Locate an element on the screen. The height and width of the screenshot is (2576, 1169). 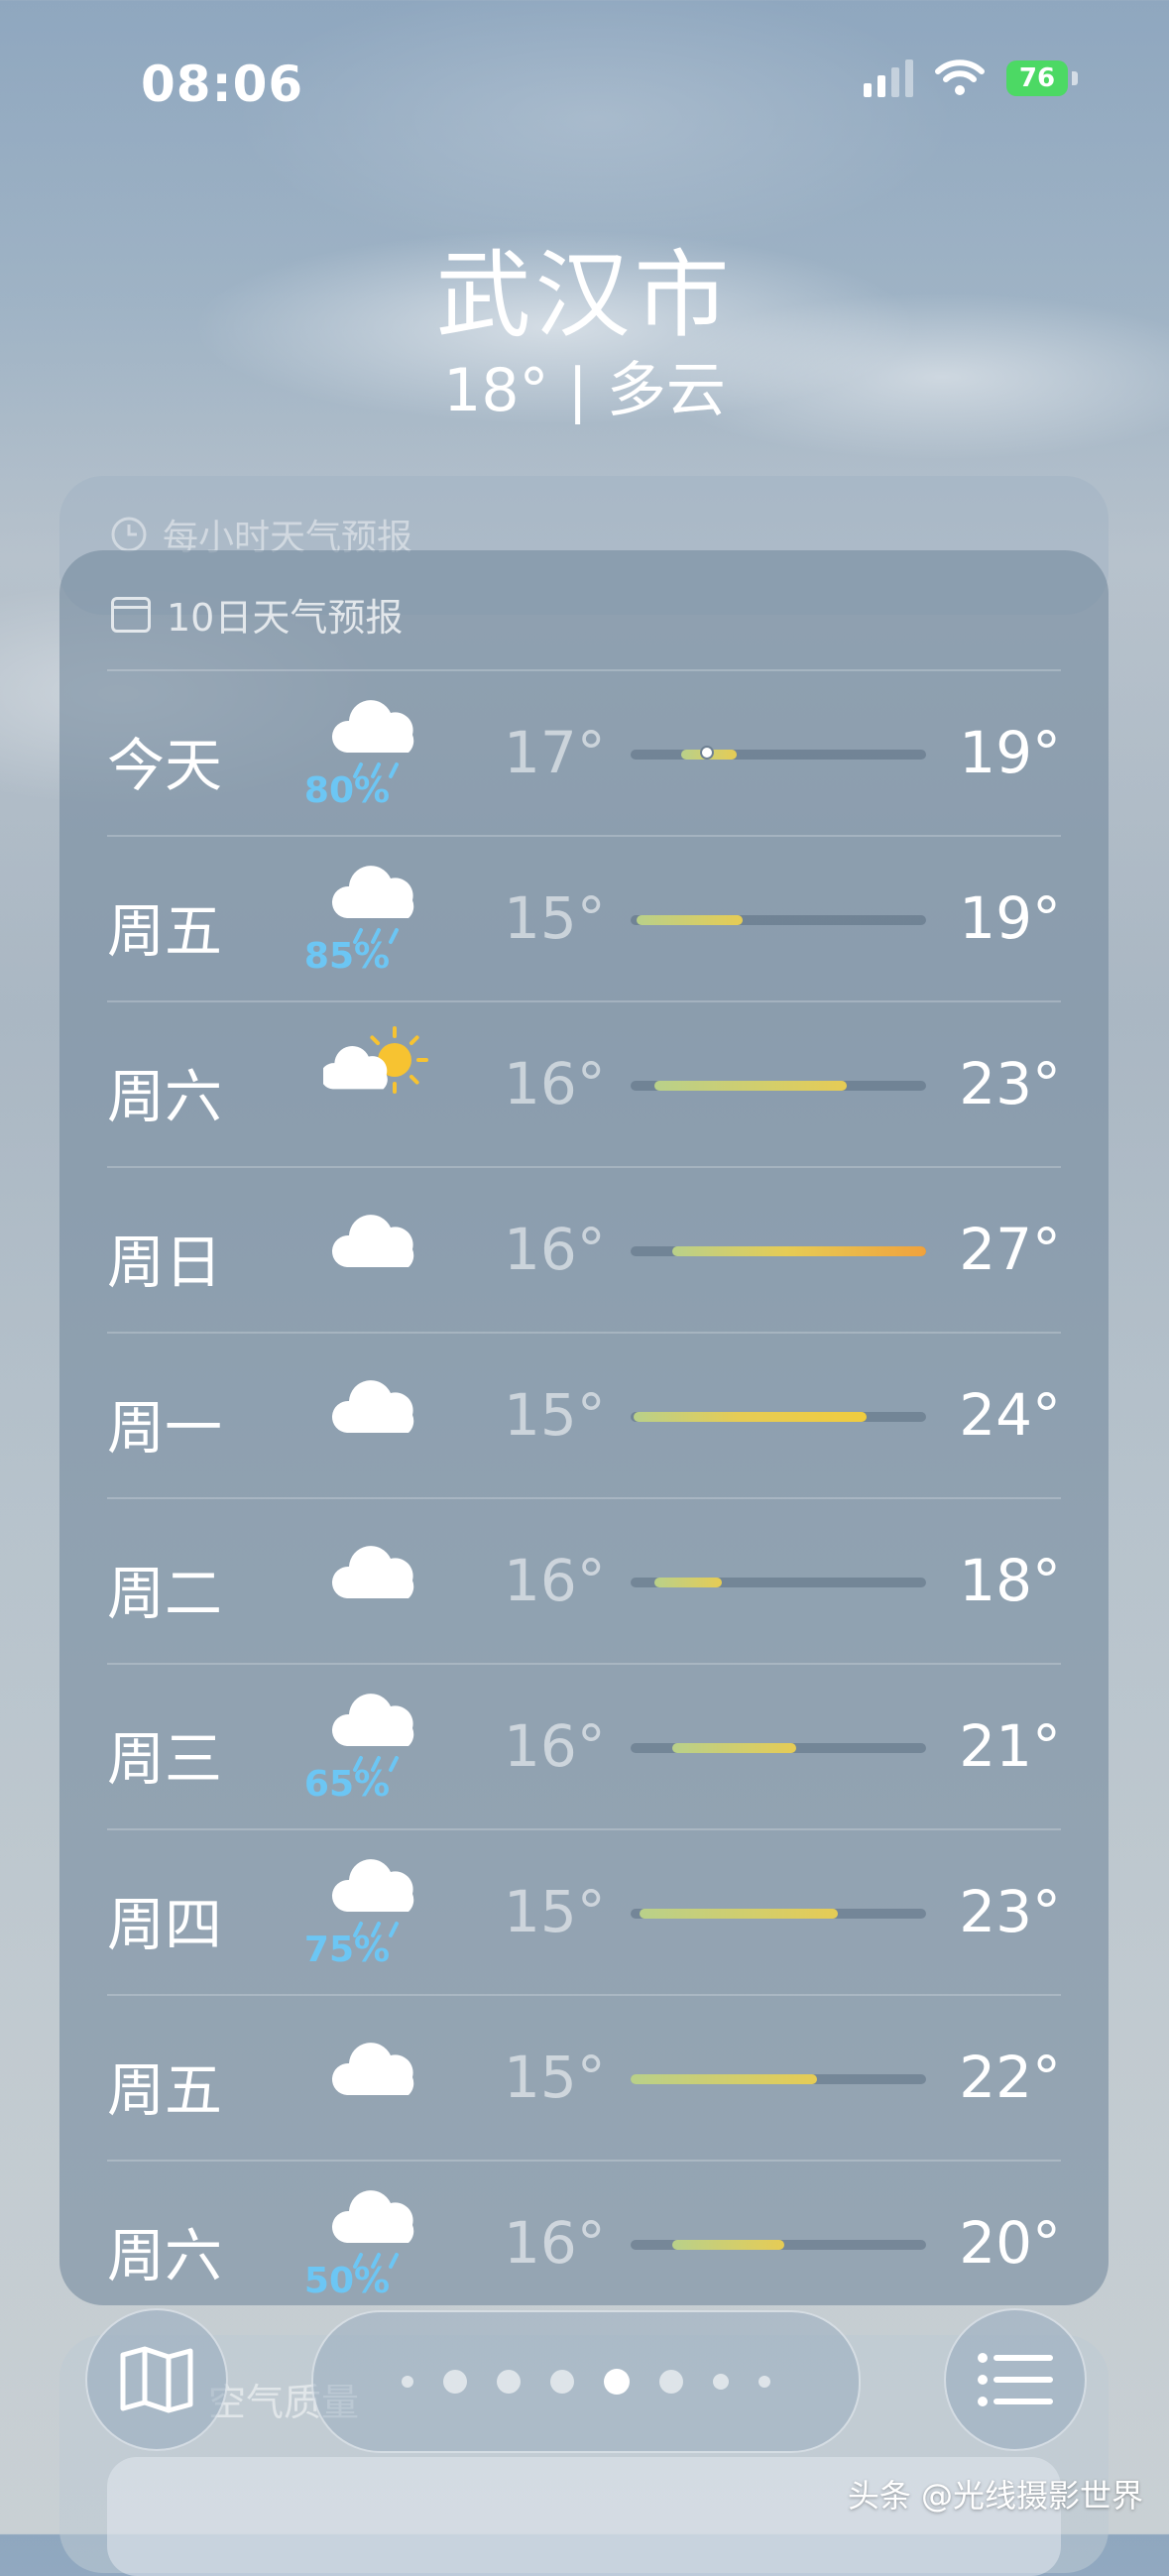
high-temp: 20° is located at coordinates (1010, 2243).